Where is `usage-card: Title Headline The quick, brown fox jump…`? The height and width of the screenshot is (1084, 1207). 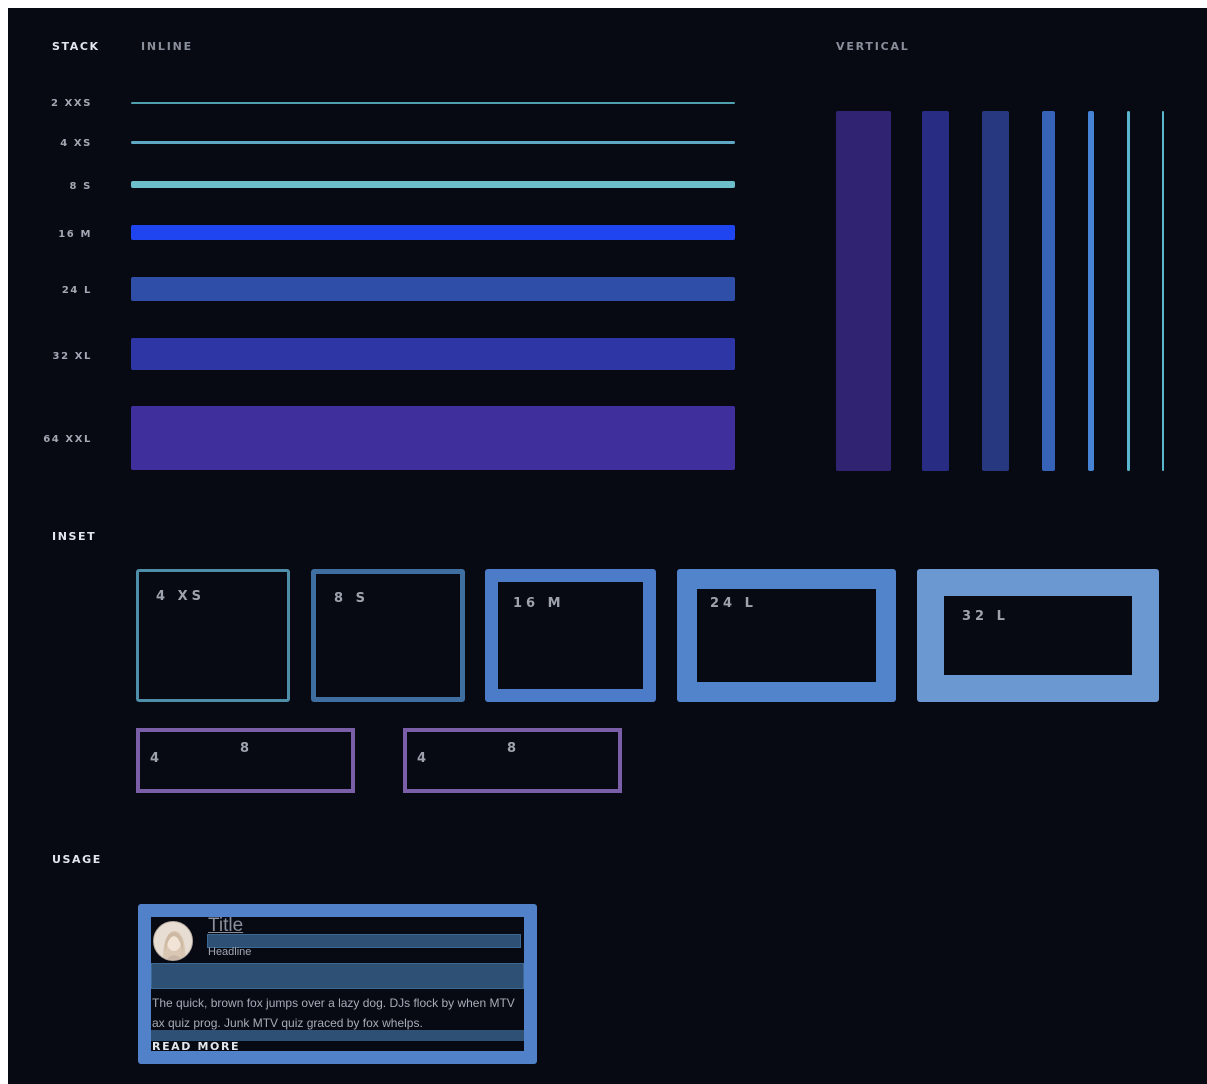
usage-card: Title Headline The quick, brown fox jump… is located at coordinates (337, 984).